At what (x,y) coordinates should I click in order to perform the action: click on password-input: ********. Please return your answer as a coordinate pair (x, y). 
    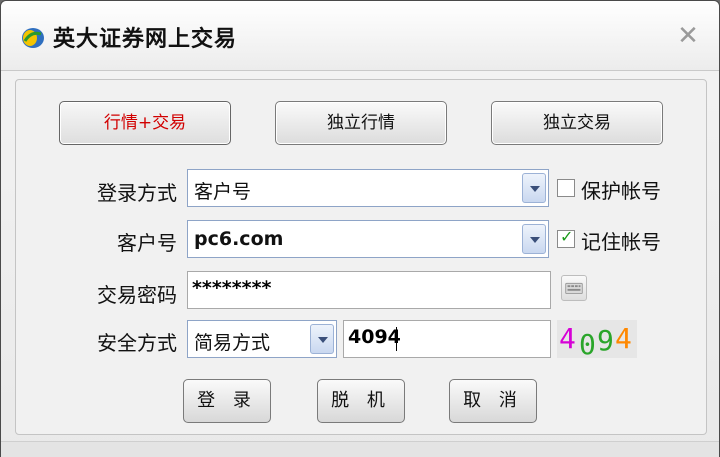
    Looking at the image, I should click on (369, 290).